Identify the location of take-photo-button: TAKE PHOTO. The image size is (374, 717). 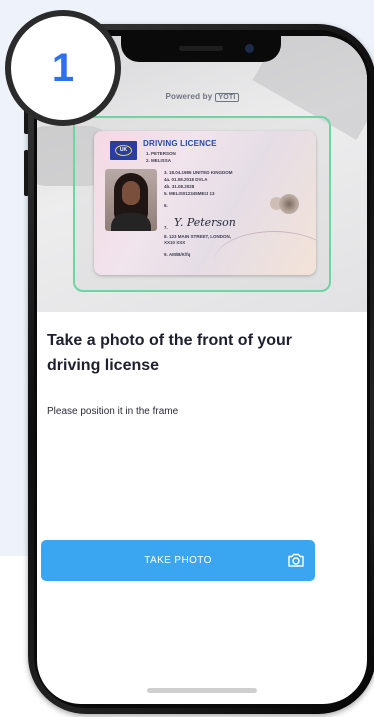
(178, 560).